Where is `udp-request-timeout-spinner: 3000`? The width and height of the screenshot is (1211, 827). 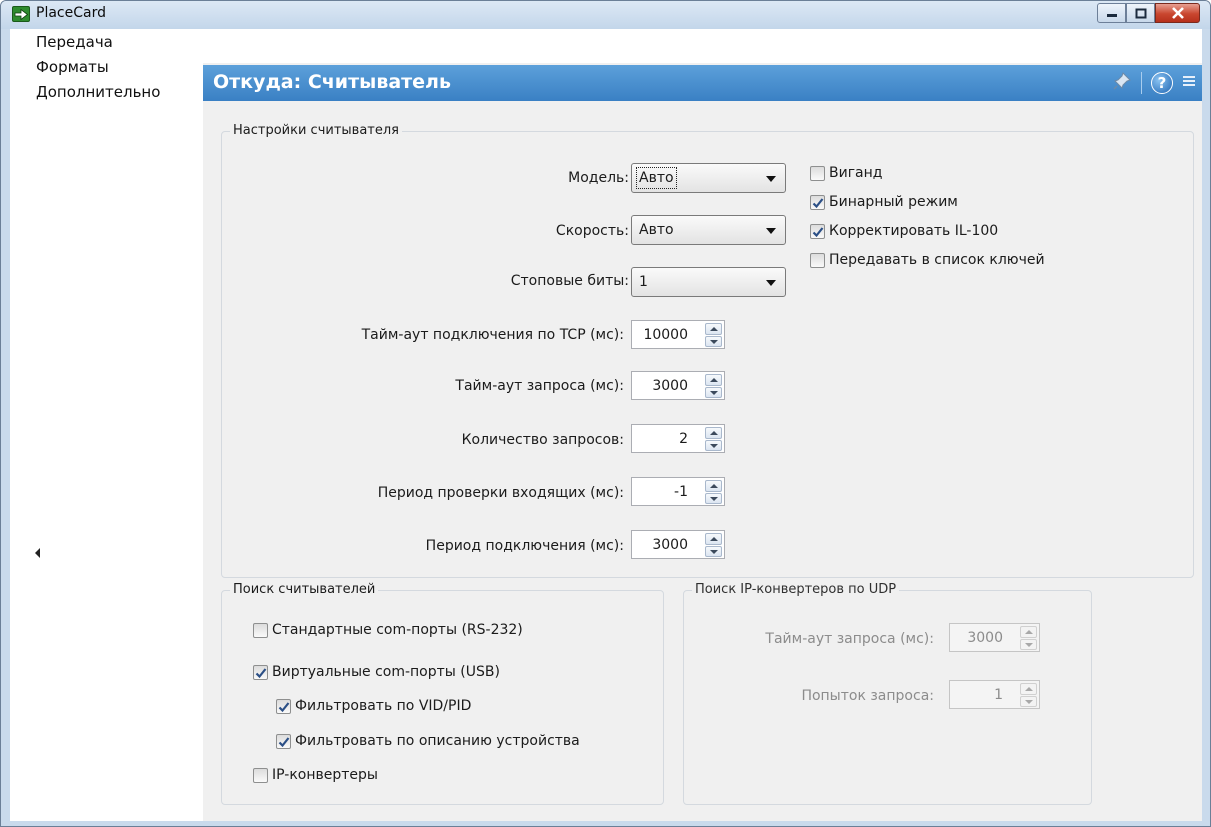
udp-request-timeout-spinner: 3000 is located at coordinates (994, 637).